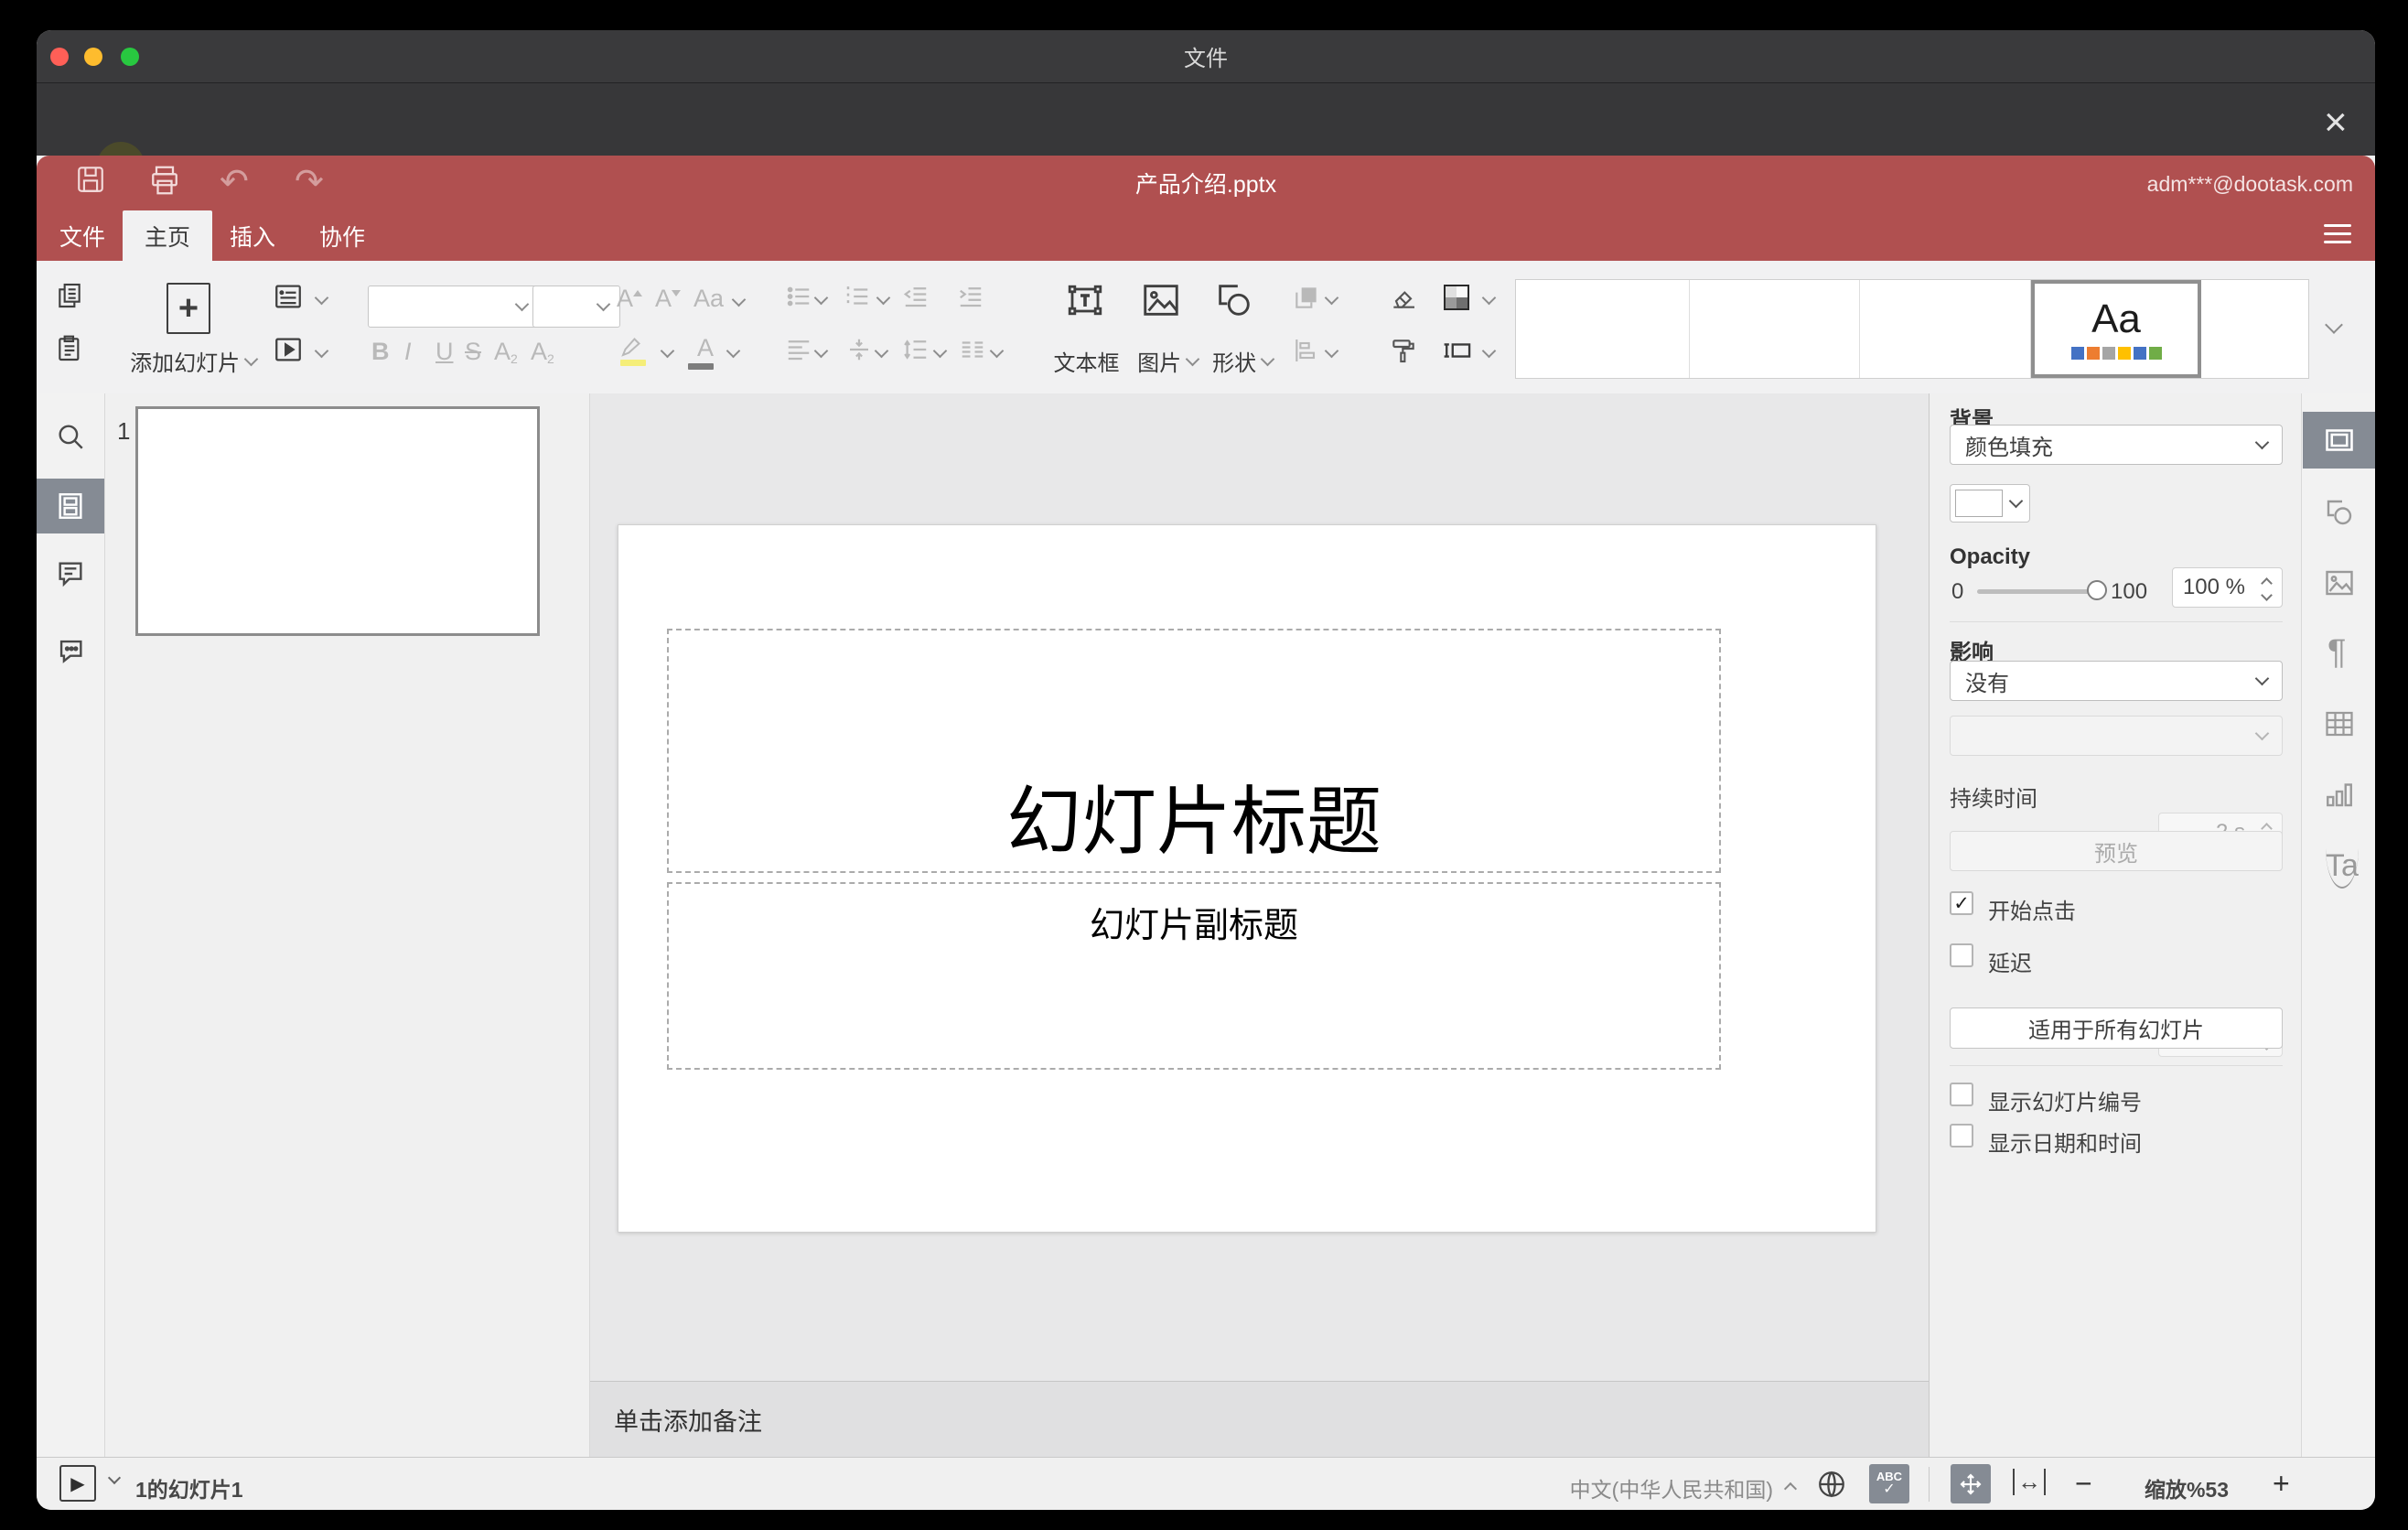  I want to click on textbox-icon, so click(1085, 300).